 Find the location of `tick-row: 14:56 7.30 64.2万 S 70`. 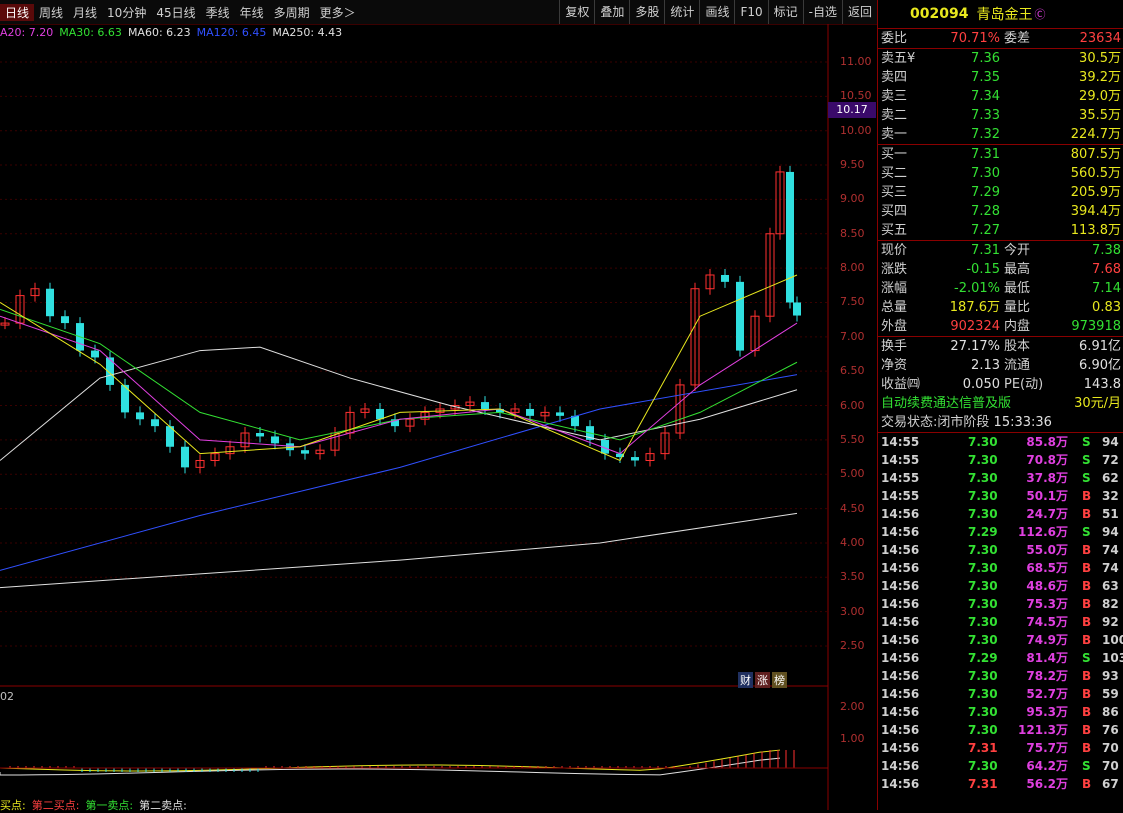

tick-row: 14:56 7.30 64.2万 S 70 is located at coordinates (1000, 766).